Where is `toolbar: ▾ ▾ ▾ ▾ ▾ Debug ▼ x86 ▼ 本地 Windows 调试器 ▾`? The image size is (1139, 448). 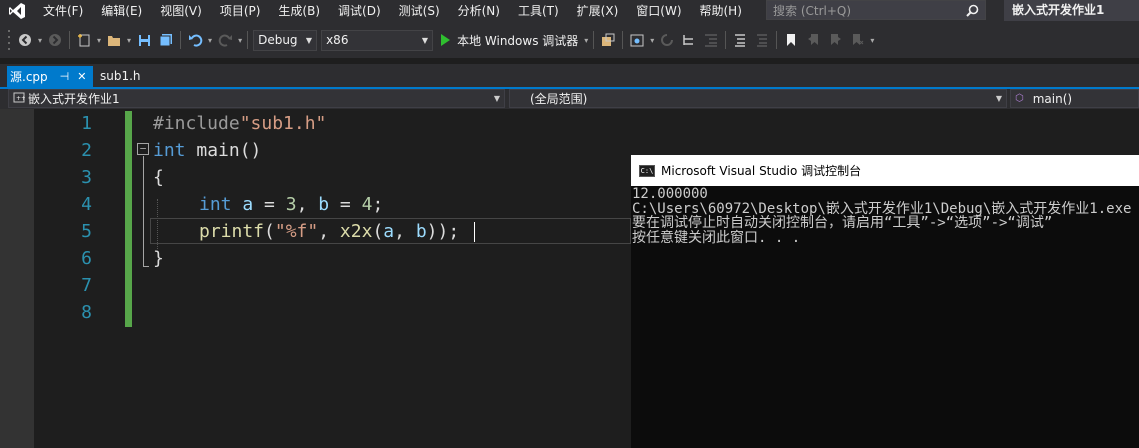
toolbar: ▾ ▾ ▾ ▾ ▾ Debug ▼ x86 ▼ 本地 Windows 调试器 ▾ is located at coordinates (569, 40).